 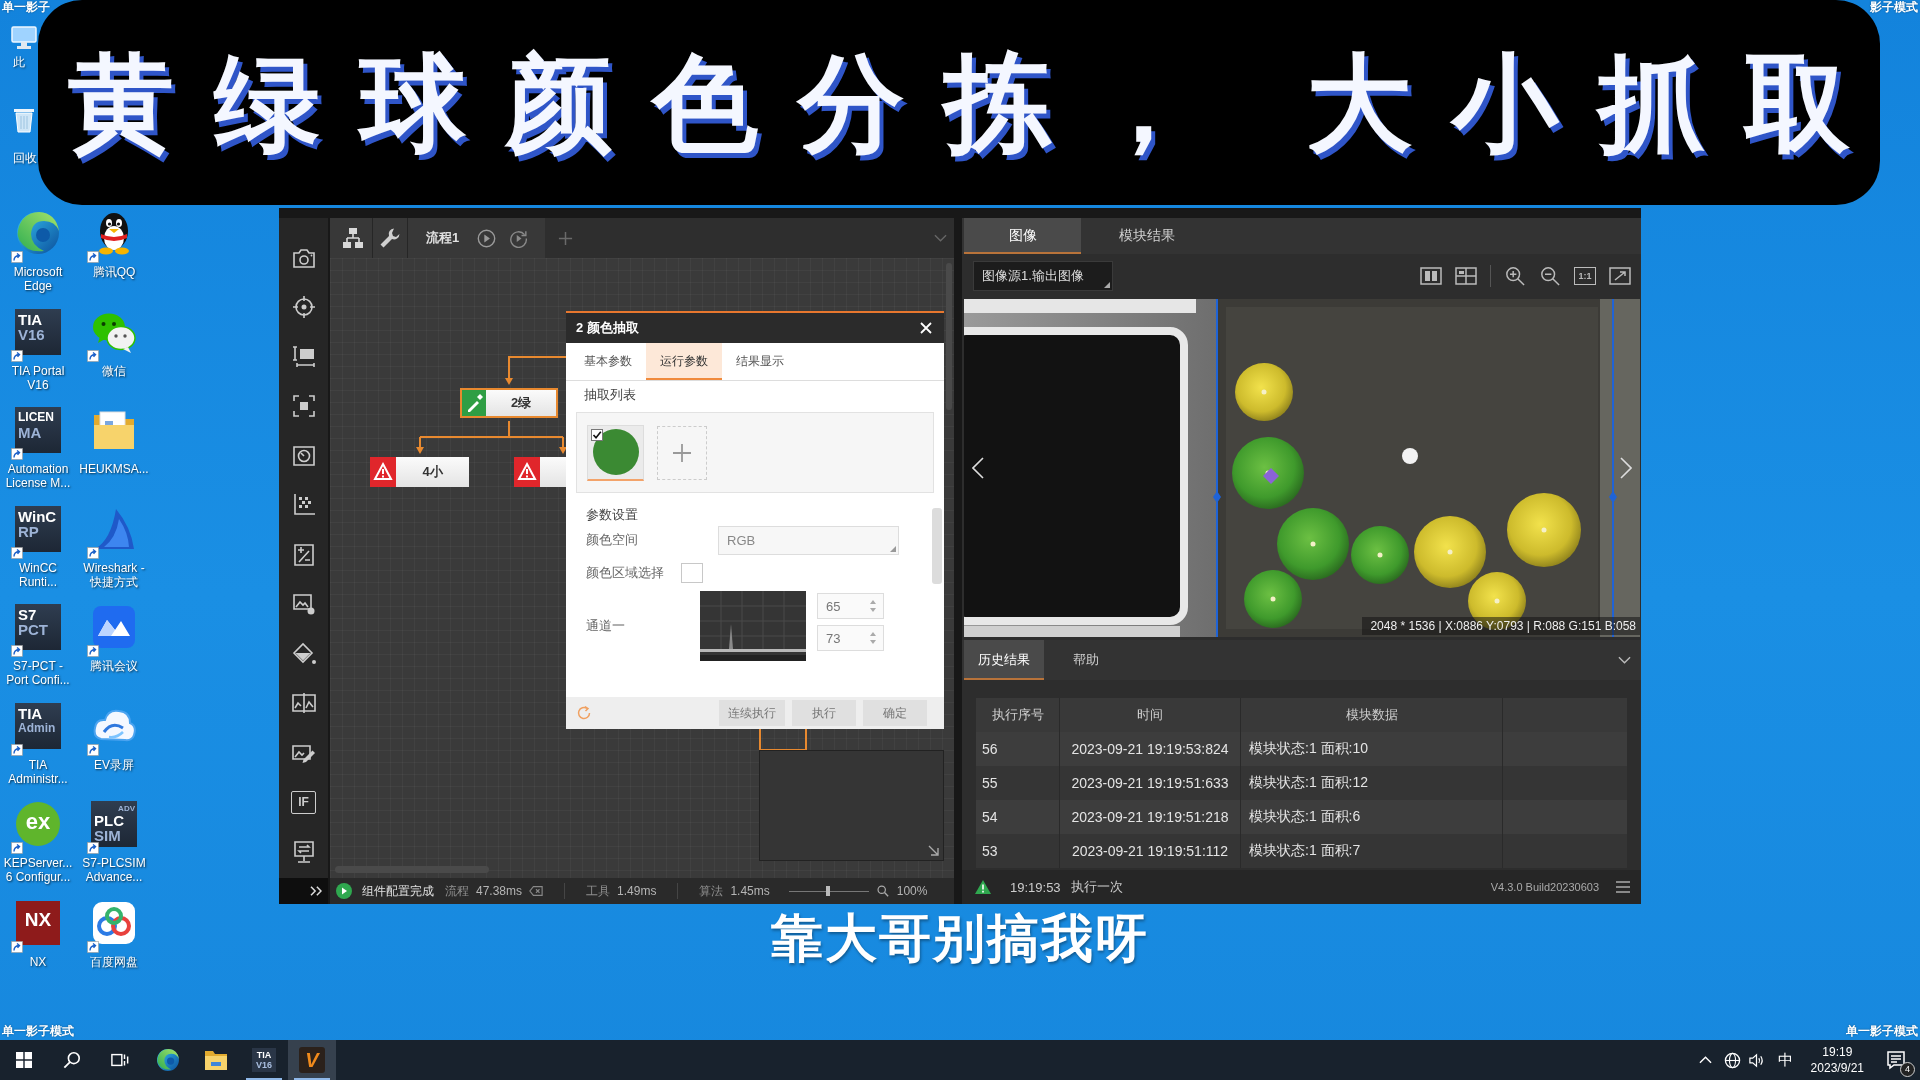 I want to click on task-view-icon, so click(x=120, y=1060).